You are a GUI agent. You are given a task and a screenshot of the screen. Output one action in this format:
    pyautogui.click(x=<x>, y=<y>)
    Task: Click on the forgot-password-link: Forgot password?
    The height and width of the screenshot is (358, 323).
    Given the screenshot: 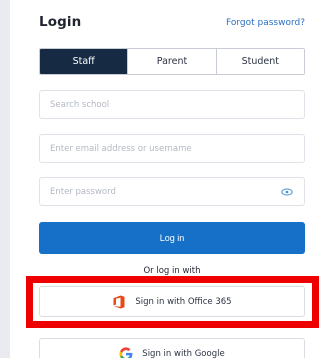 What is the action you would take?
    pyautogui.click(x=265, y=23)
    